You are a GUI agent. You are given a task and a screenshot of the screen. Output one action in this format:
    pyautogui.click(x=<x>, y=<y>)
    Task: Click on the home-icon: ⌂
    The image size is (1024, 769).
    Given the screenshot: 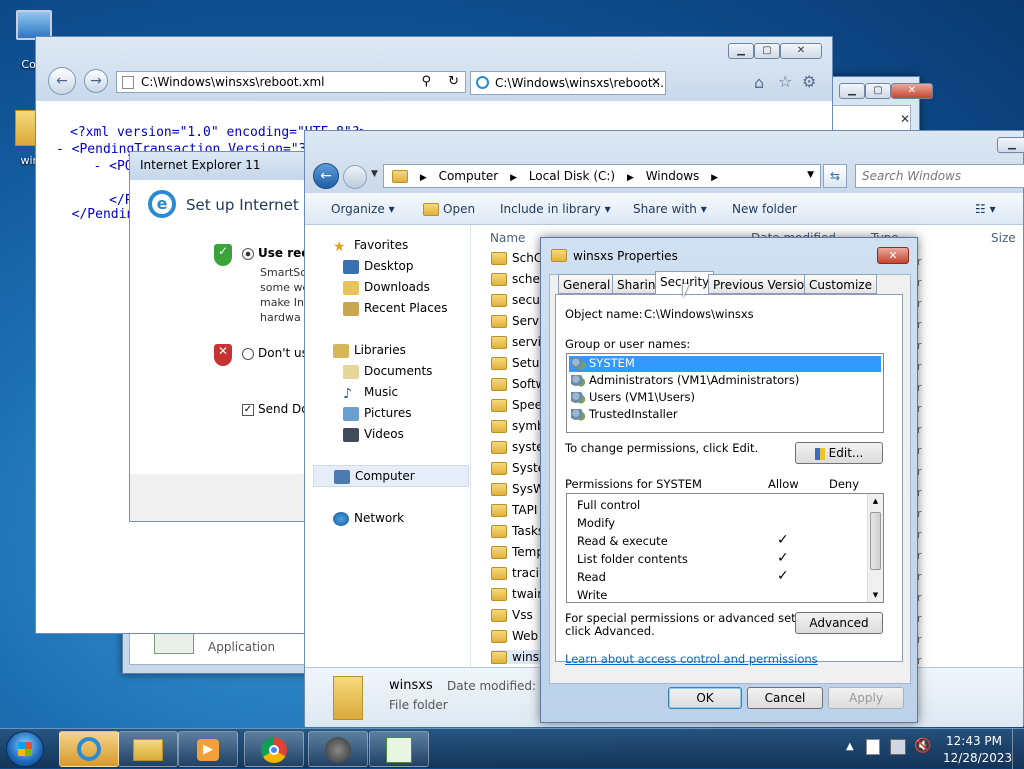 What is the action you would take?
    pyautogui.click(x=759, y=82)
    